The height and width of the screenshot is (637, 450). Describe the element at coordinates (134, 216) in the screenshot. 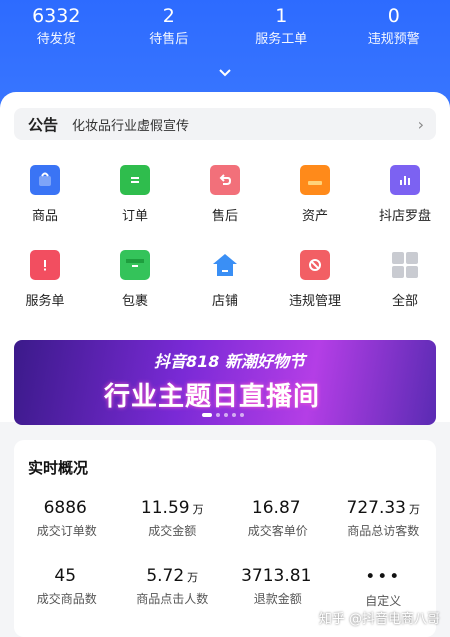

I see `grid-label: 订单` at that location.